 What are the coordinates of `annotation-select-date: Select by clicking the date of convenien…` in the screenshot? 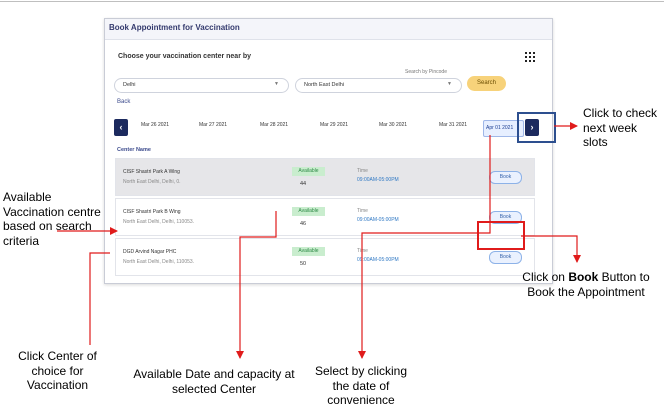 It's located at (361, 385).